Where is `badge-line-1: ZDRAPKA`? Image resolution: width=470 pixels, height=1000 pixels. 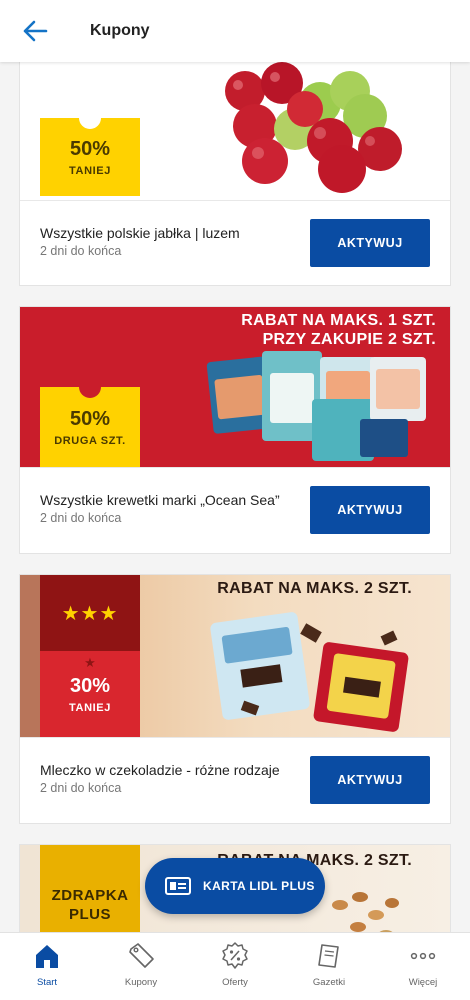
badge-line-1: ZDRAPKA is located at coordinates (90, 895).